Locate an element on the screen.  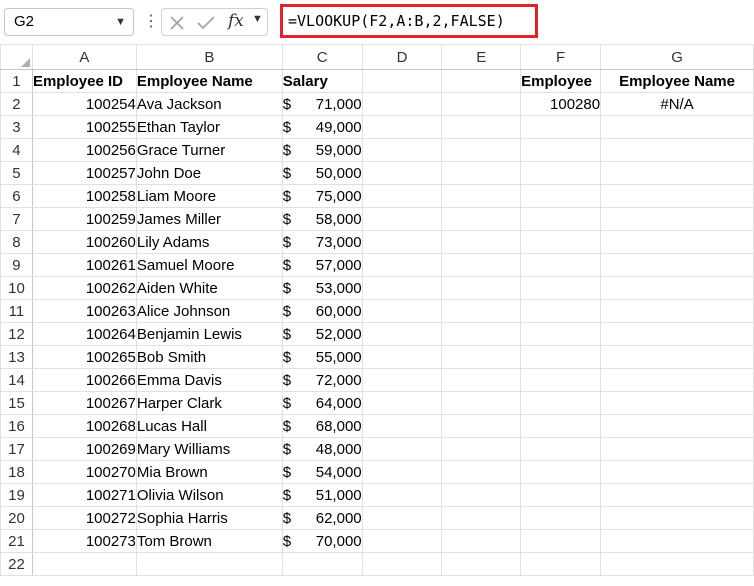
employee-name-cell: James Miller is located at coordinates (209, 219).